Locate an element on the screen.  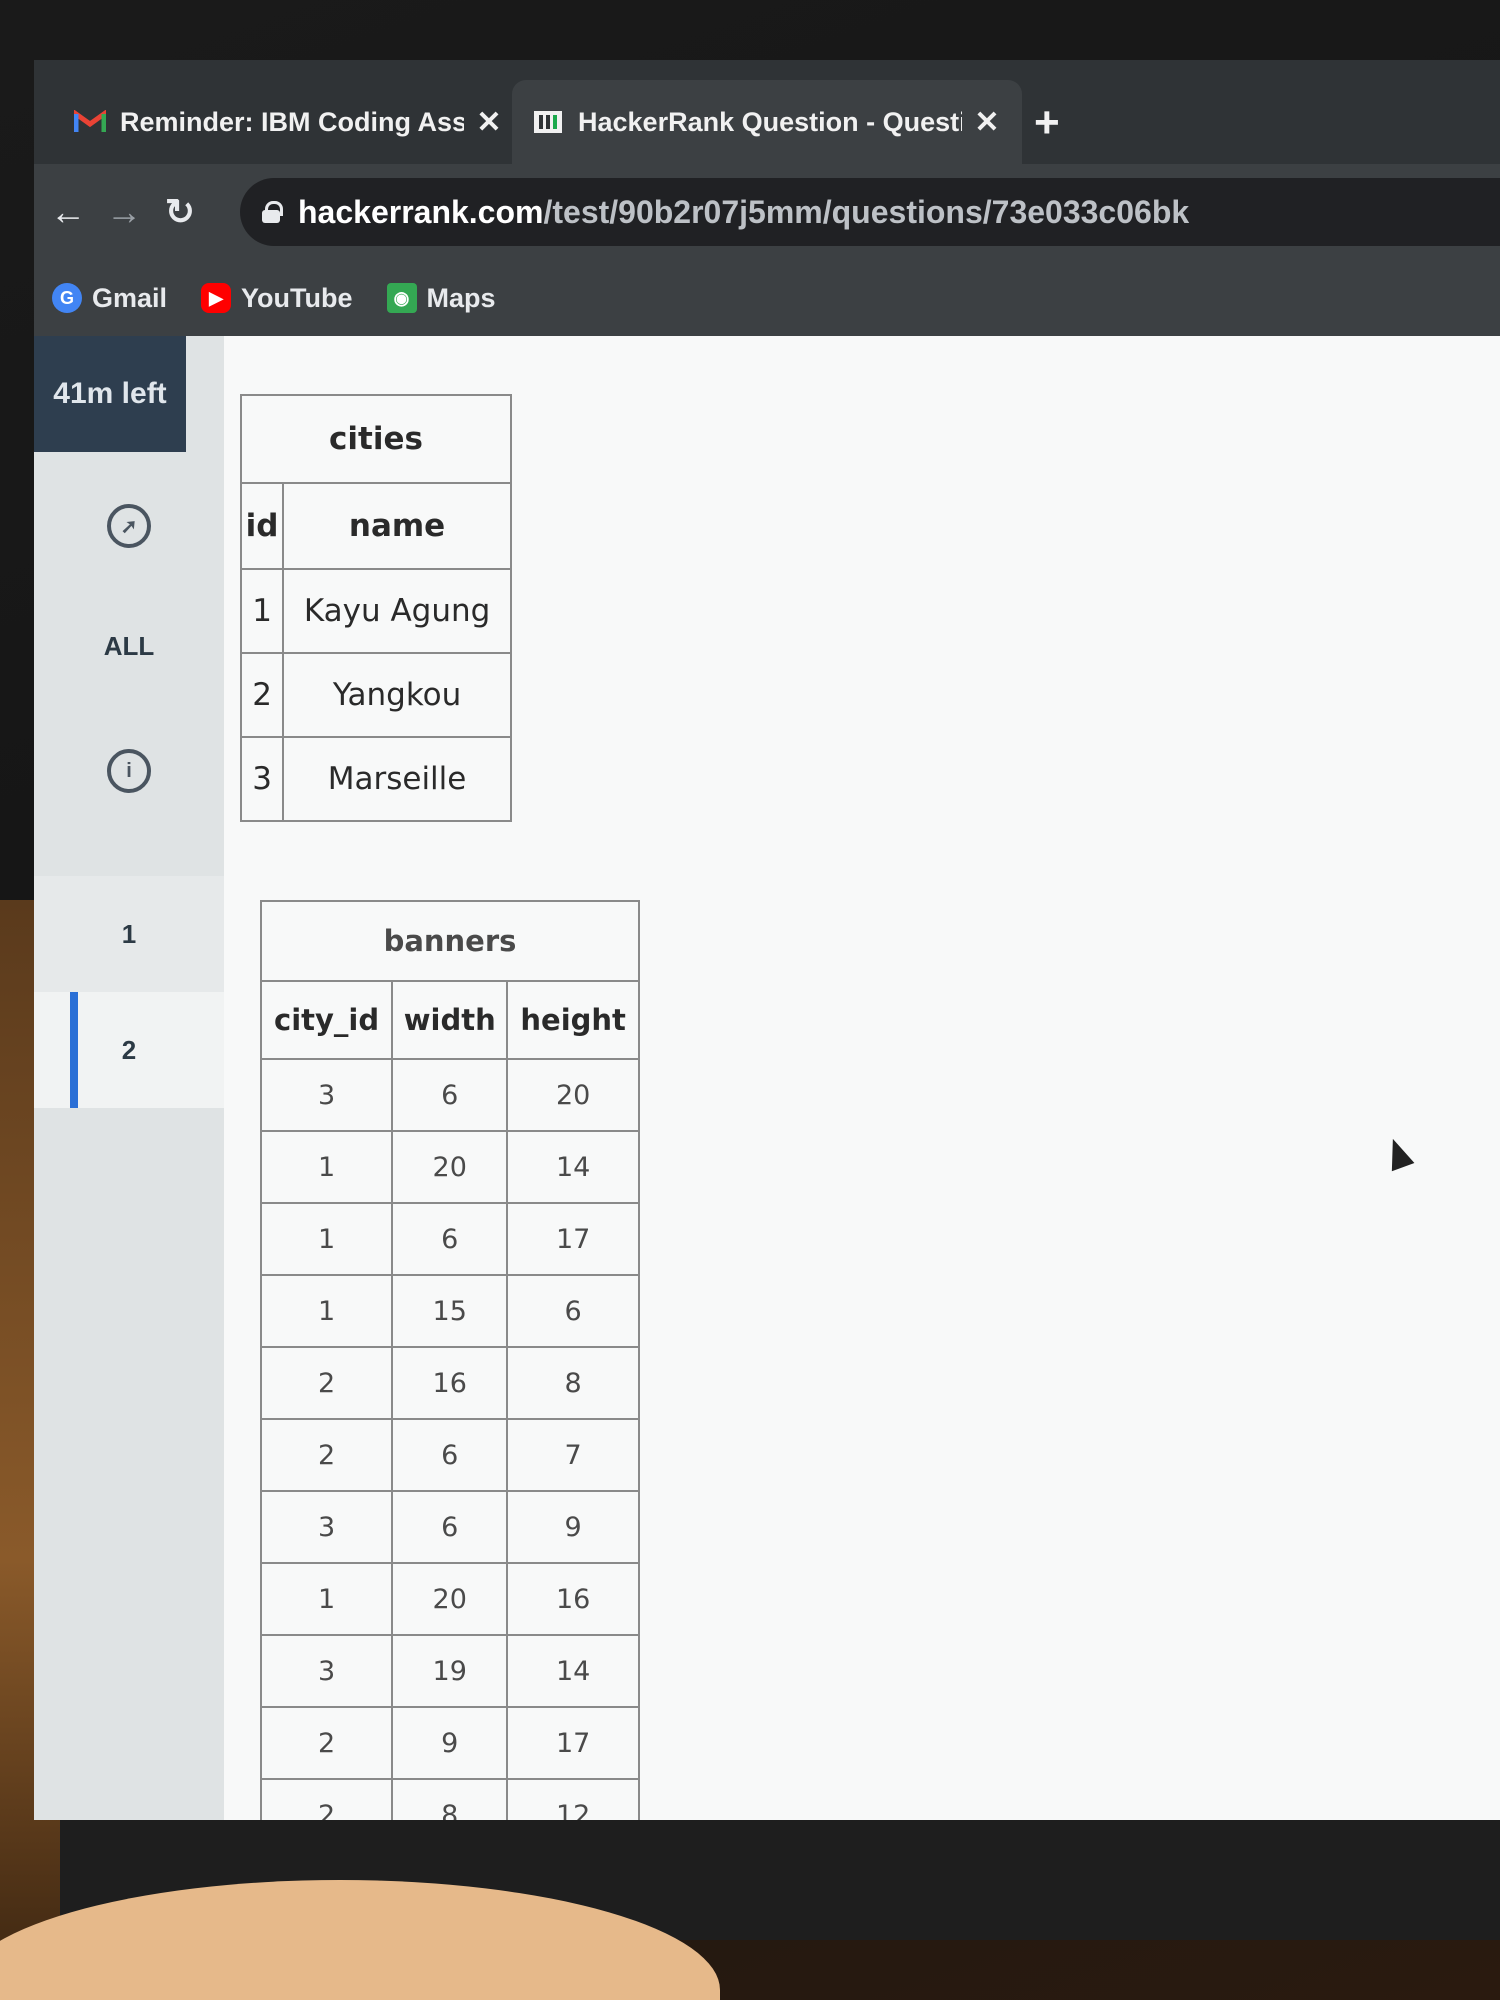
column-header: id is located at coordinates (262, 526).